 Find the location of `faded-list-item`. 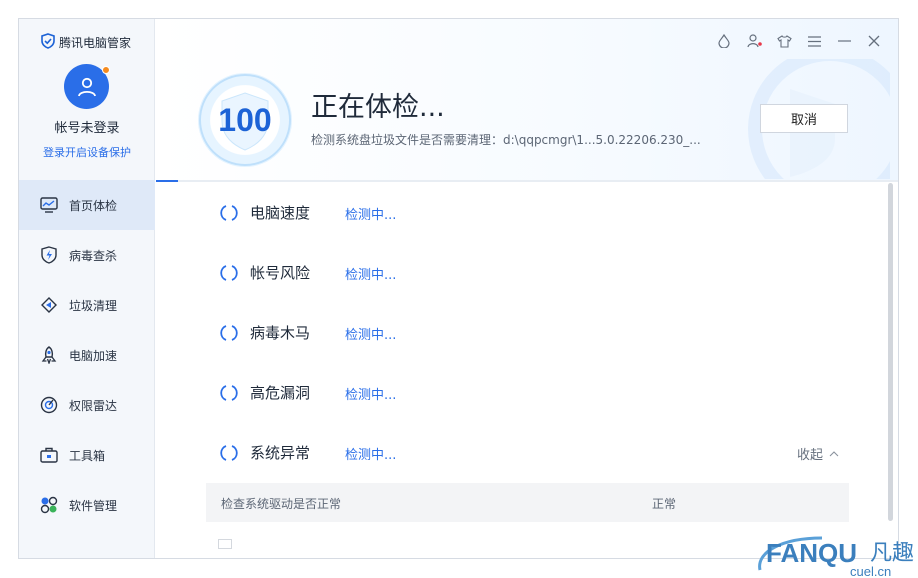

faded-list-item is located at coordinates (225, 544).